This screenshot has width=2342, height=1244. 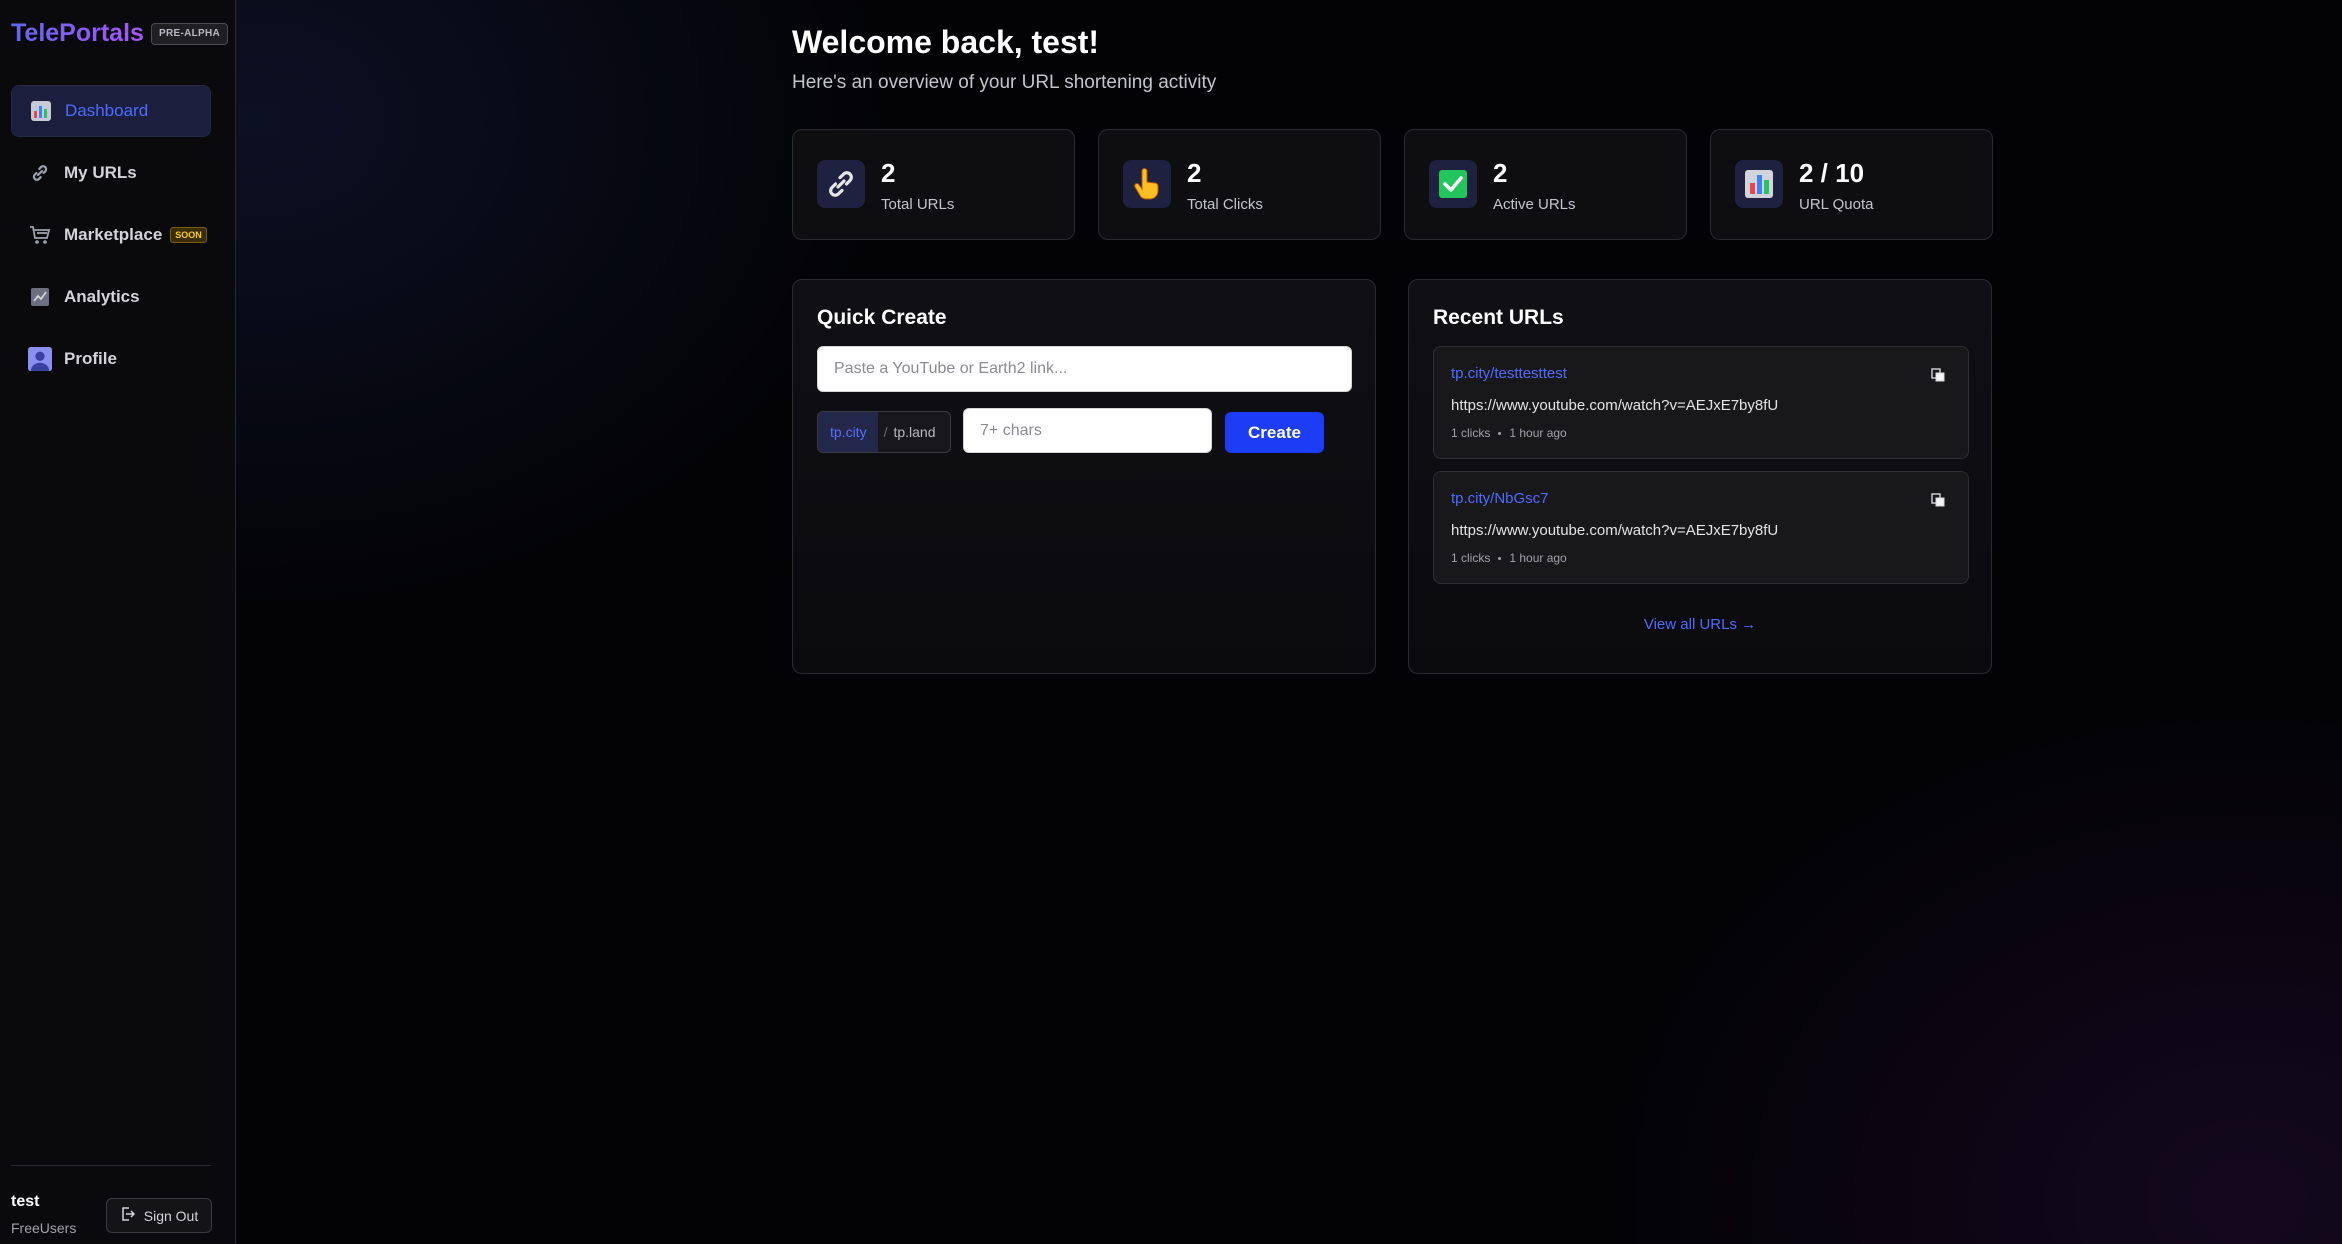 What do you see at coordinates (77, 33) in the screenshot?
I see `brand-logo: TelePortals` at bounding box center [77, 33].